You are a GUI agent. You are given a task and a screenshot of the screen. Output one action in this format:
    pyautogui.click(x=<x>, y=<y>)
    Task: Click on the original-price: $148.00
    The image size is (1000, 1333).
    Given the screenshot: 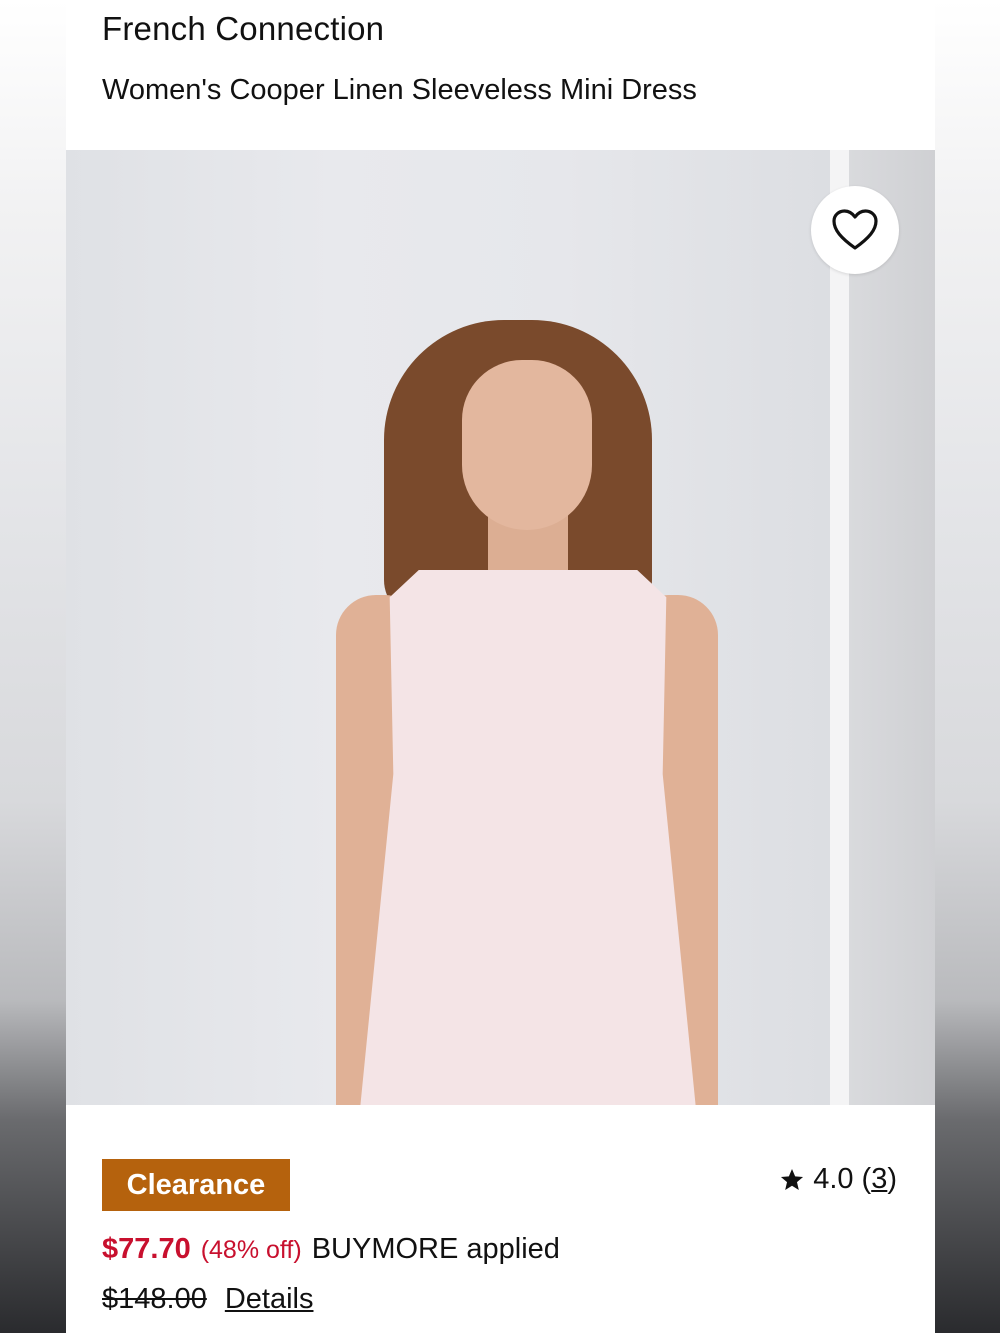 What is the action you would take?
    pyautogui.click(x=154, y=1299)
    